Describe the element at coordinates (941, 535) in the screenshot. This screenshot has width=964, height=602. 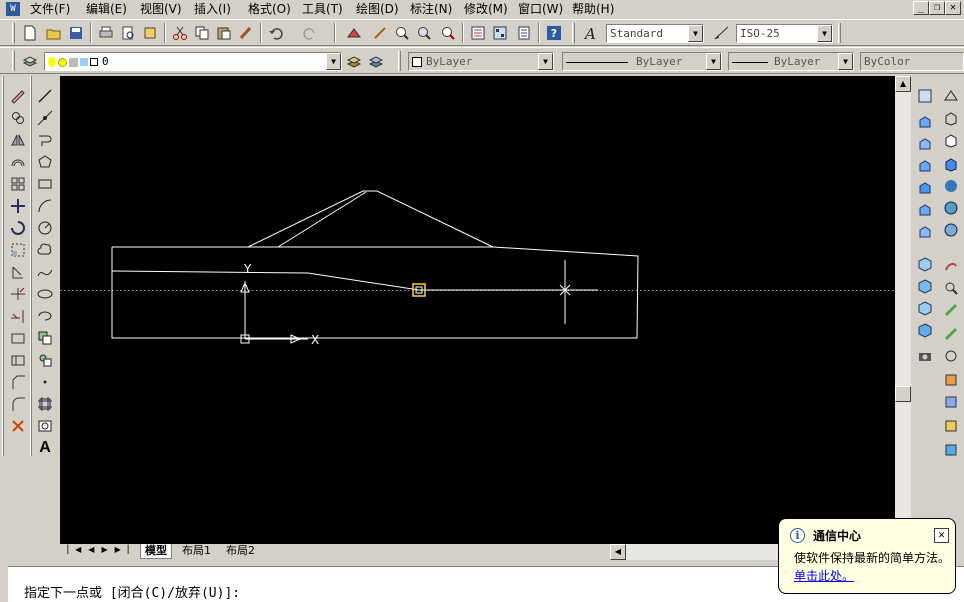
I see `close-icon: ✕` at that location.